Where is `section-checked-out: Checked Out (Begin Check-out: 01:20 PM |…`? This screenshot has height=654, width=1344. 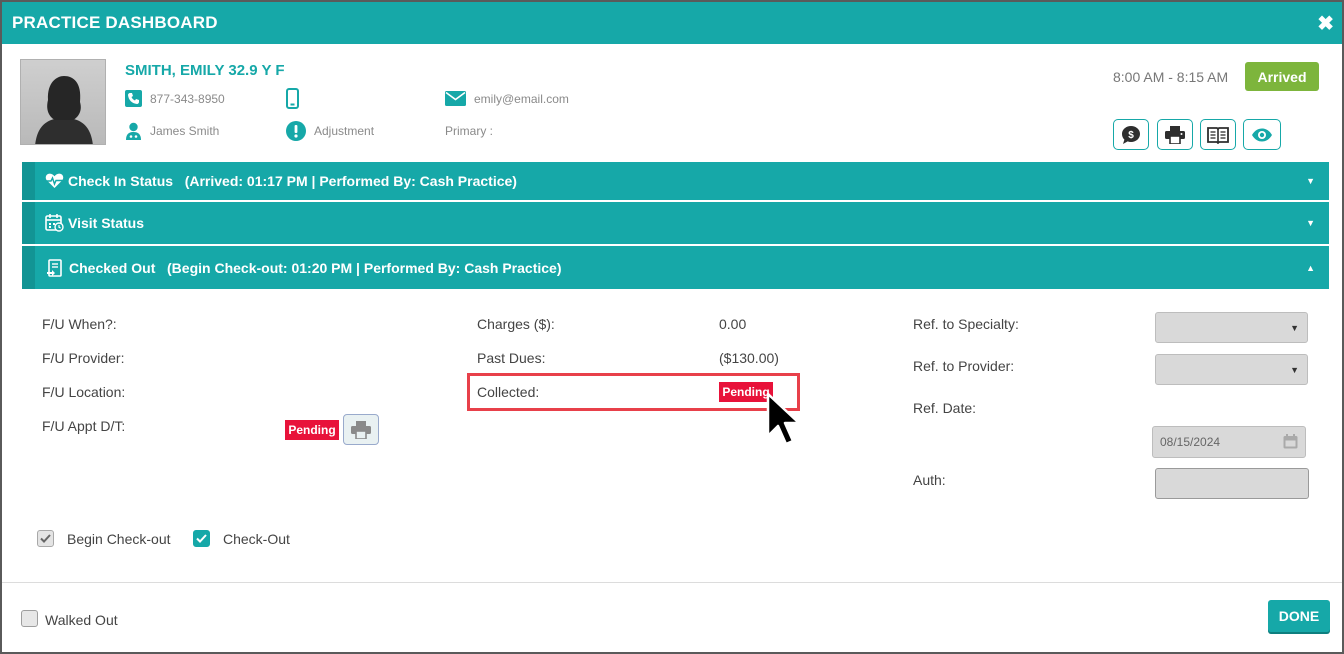 section-checked-out: Checked Out (Begin Check-out: 01:20 PM |… is located at coordinates (675, 267).